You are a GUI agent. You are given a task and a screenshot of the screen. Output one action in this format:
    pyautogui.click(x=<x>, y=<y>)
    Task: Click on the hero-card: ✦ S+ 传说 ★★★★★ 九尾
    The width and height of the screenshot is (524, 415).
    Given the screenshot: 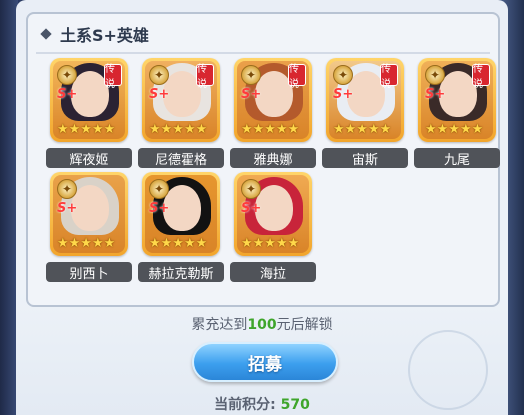 What is the action you would take?
    pyautogui.click(x=457, y=114)
    